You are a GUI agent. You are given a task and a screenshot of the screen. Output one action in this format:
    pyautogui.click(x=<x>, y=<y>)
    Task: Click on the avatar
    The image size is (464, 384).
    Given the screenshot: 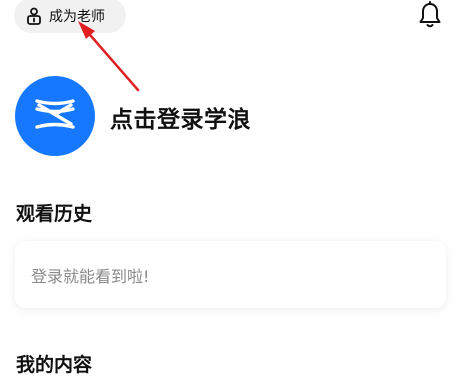 What is the action you would take?
    pyautogui.click(x=55, y=116)
    